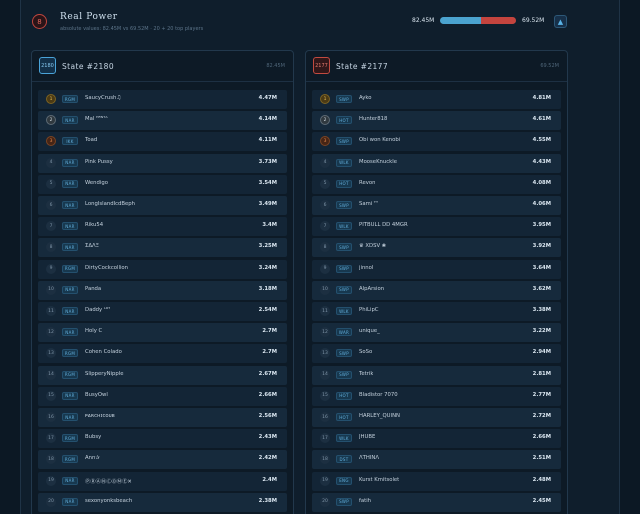 The image size is (640, 514). What do you see at coordinates (267, 119) in the screenshot?
I see `player-power: 4.14M` at bounding box center [267, 119].